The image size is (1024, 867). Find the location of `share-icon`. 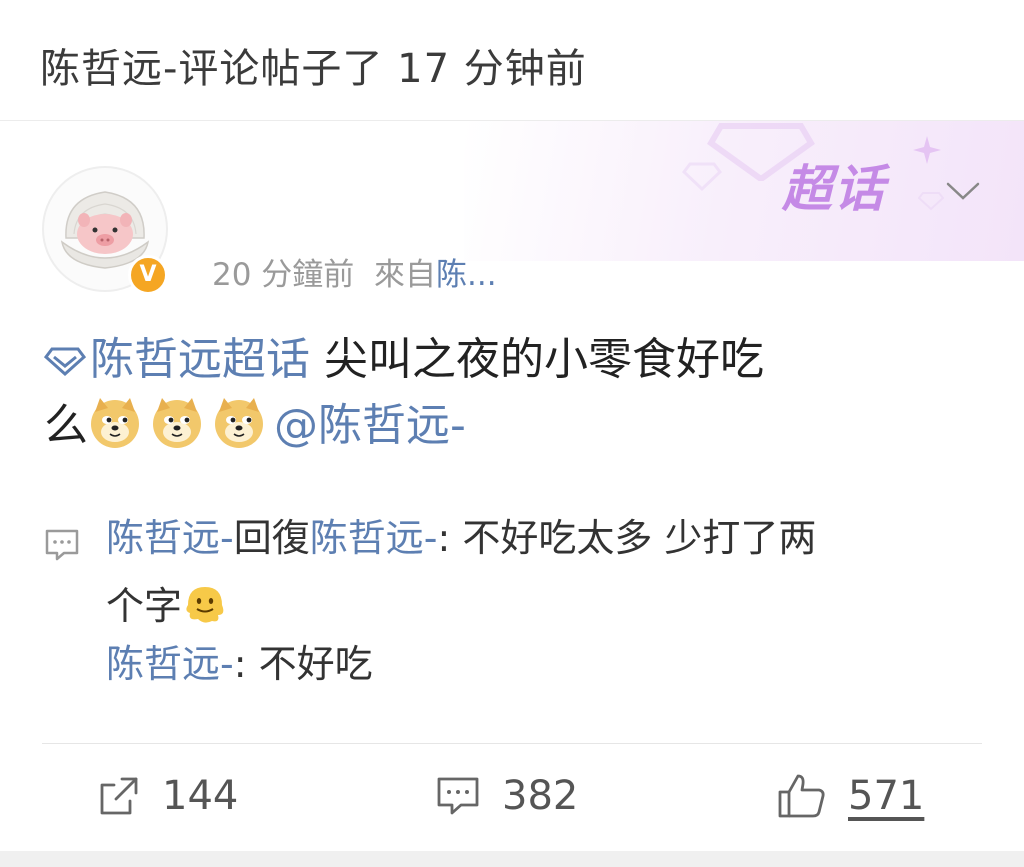

share-icon is located at coordinates (119, 796).